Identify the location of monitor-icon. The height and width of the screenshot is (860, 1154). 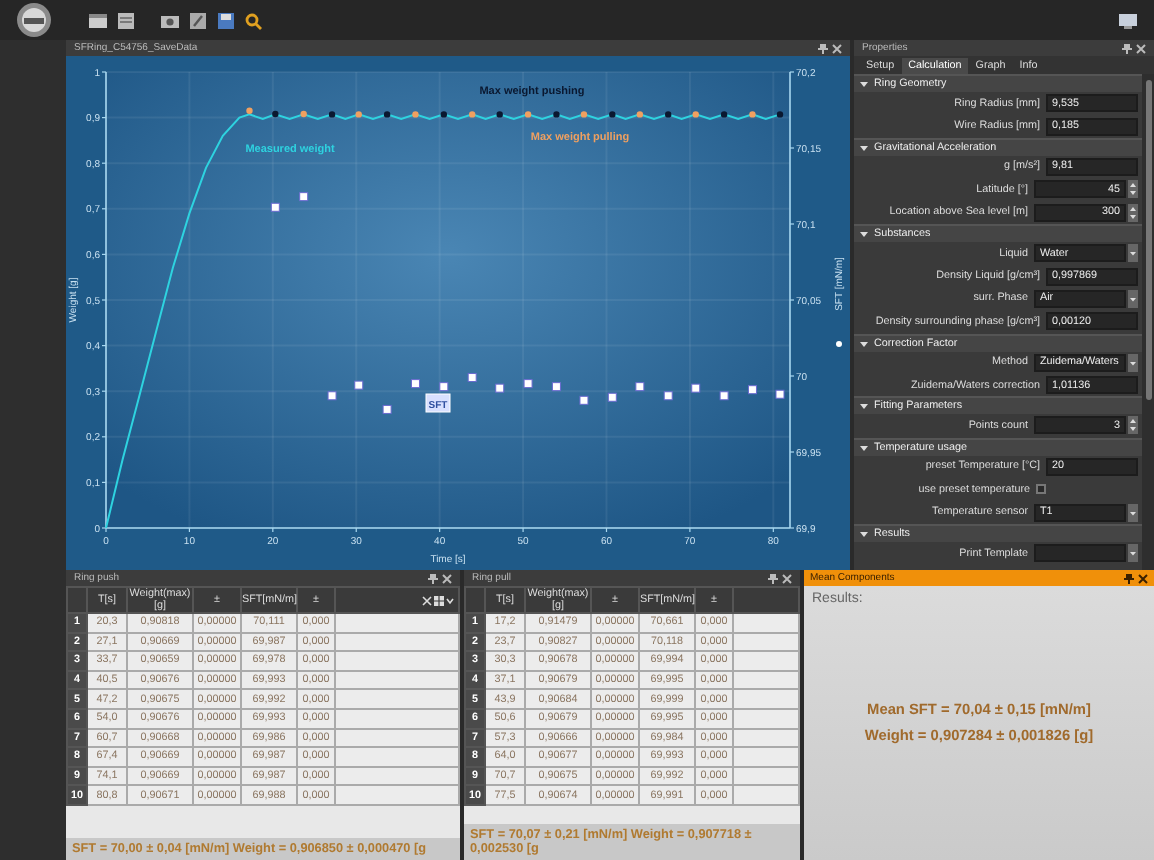
(1128, 20).